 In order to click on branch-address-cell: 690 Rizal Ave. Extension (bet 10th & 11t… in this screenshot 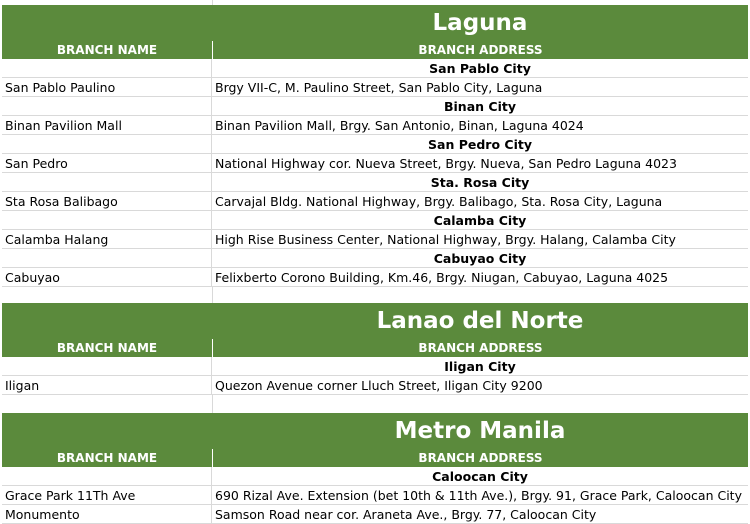, I will do `click(480, 495)`.